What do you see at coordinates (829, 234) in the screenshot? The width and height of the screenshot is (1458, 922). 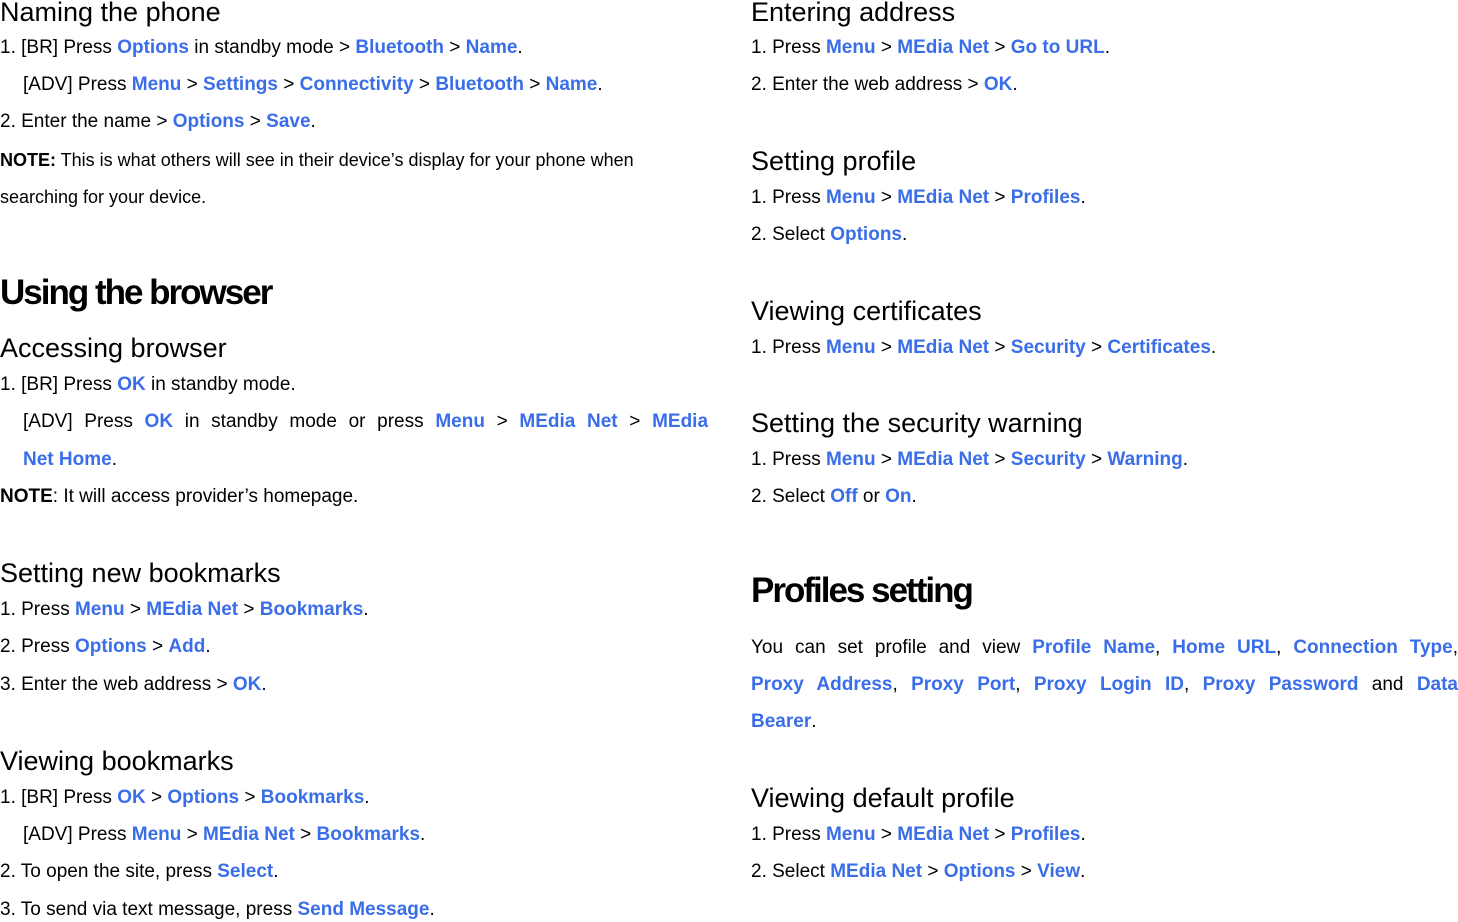 I see `setting-profile-step-2: 2. Select Options.` at bounding box center [829, 234].